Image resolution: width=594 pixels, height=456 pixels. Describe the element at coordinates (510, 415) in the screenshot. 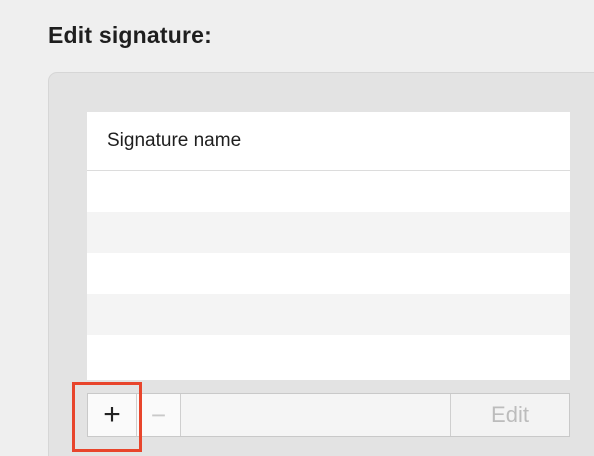

I see `edit-signature-button: Edit` at that location.